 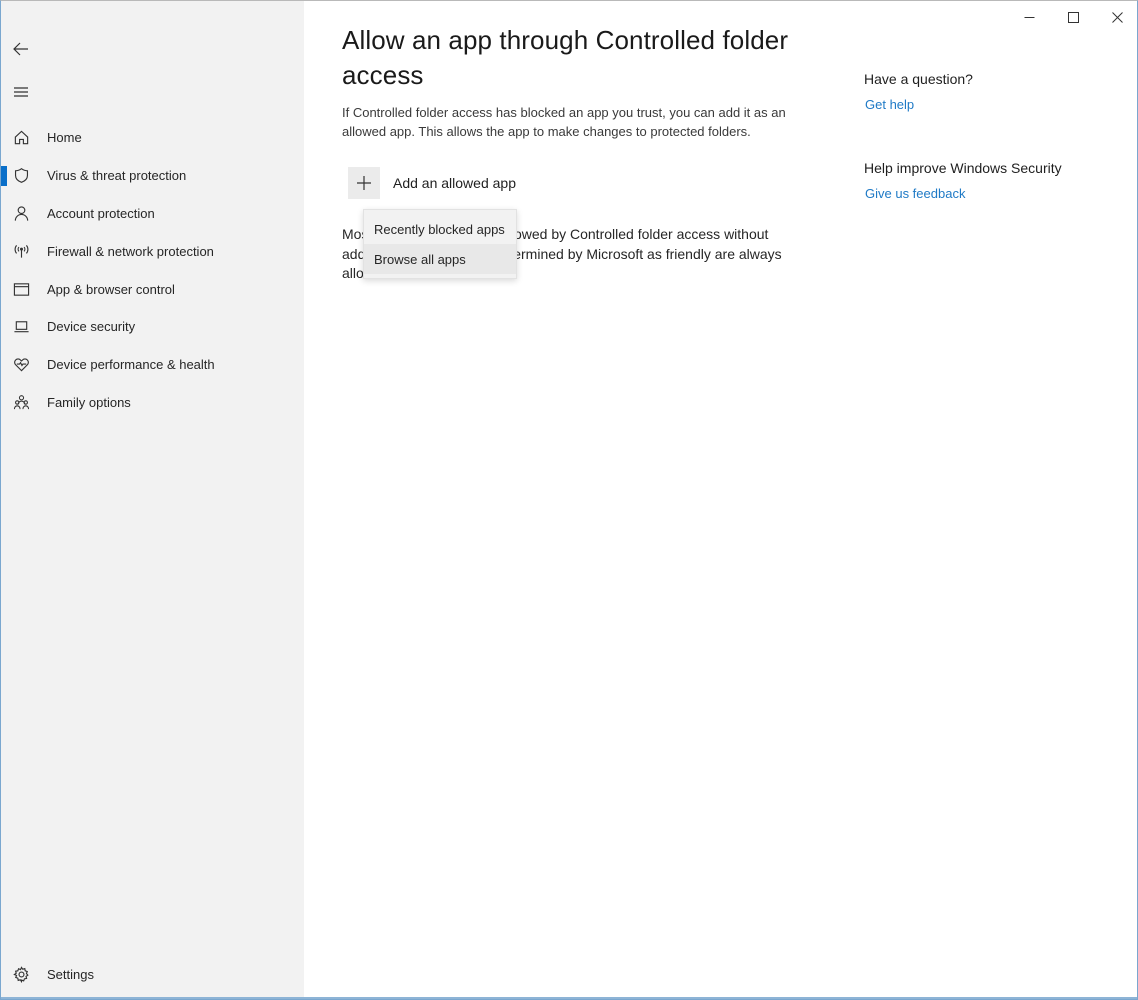 I want to click on plus-icon, so click(x=364, y=183).